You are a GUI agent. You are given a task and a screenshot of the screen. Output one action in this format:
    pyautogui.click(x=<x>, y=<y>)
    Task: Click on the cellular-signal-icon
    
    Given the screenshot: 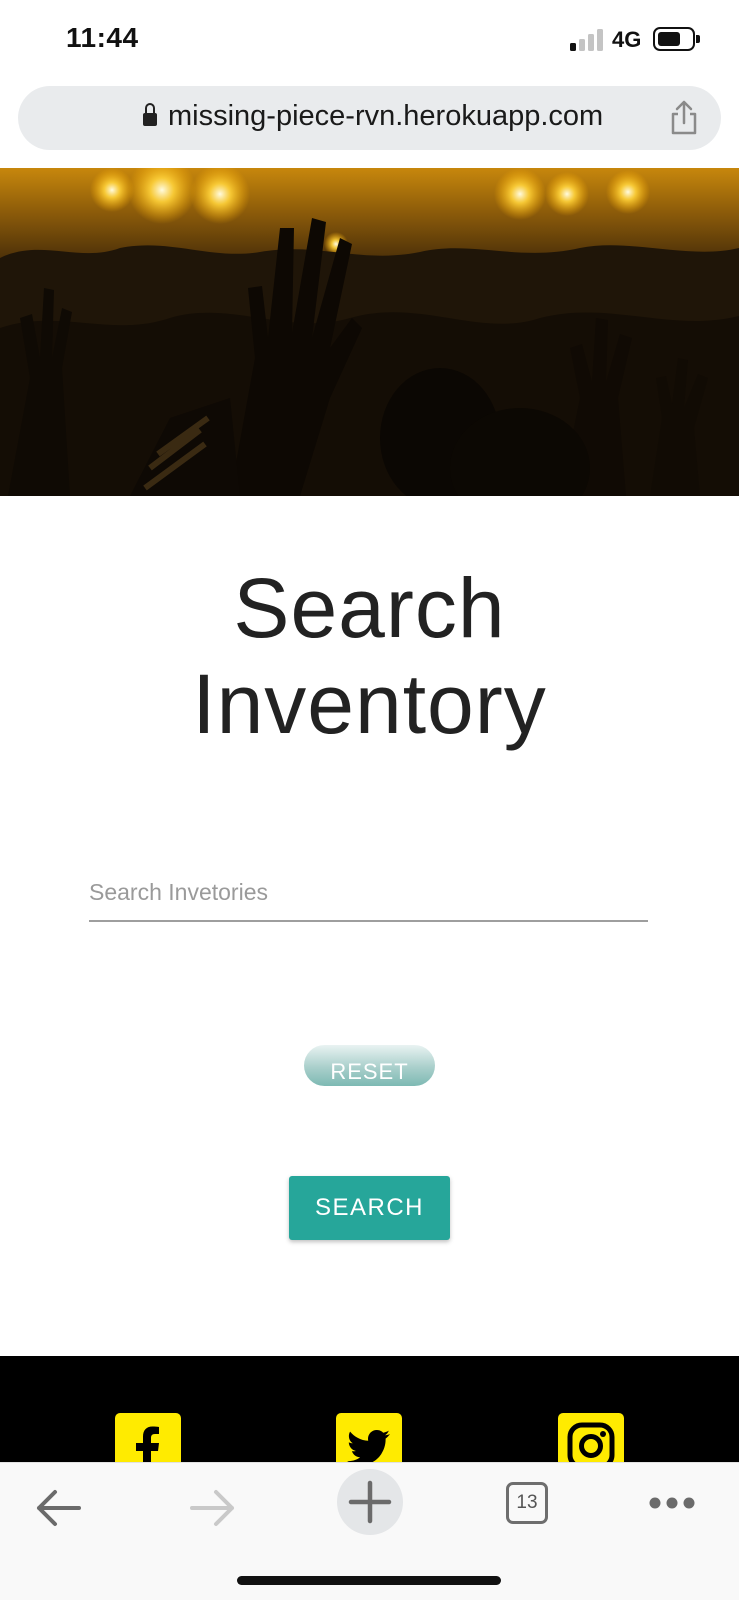 What is the action you would take?
    pyautogui.click(x=588, y=40)
    